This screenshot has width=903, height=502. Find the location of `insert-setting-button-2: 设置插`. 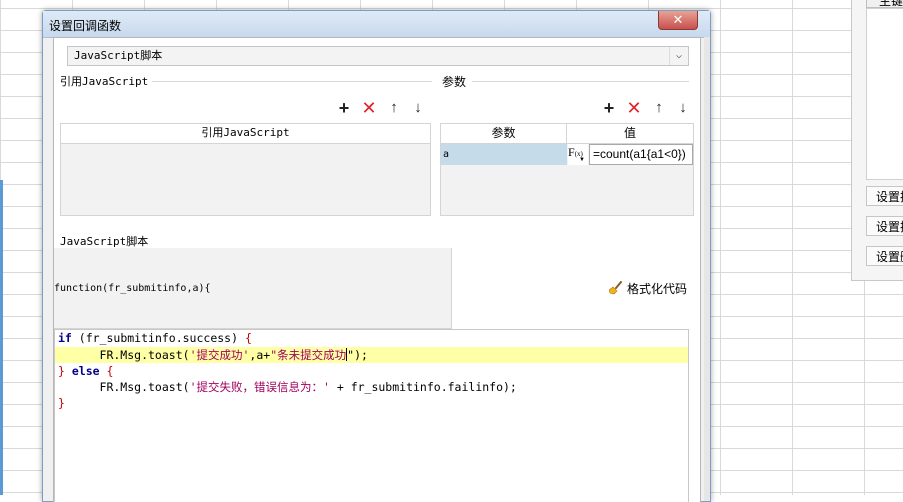

insert-setting-button-2: 设置插 is located at coordinates (884, 226).